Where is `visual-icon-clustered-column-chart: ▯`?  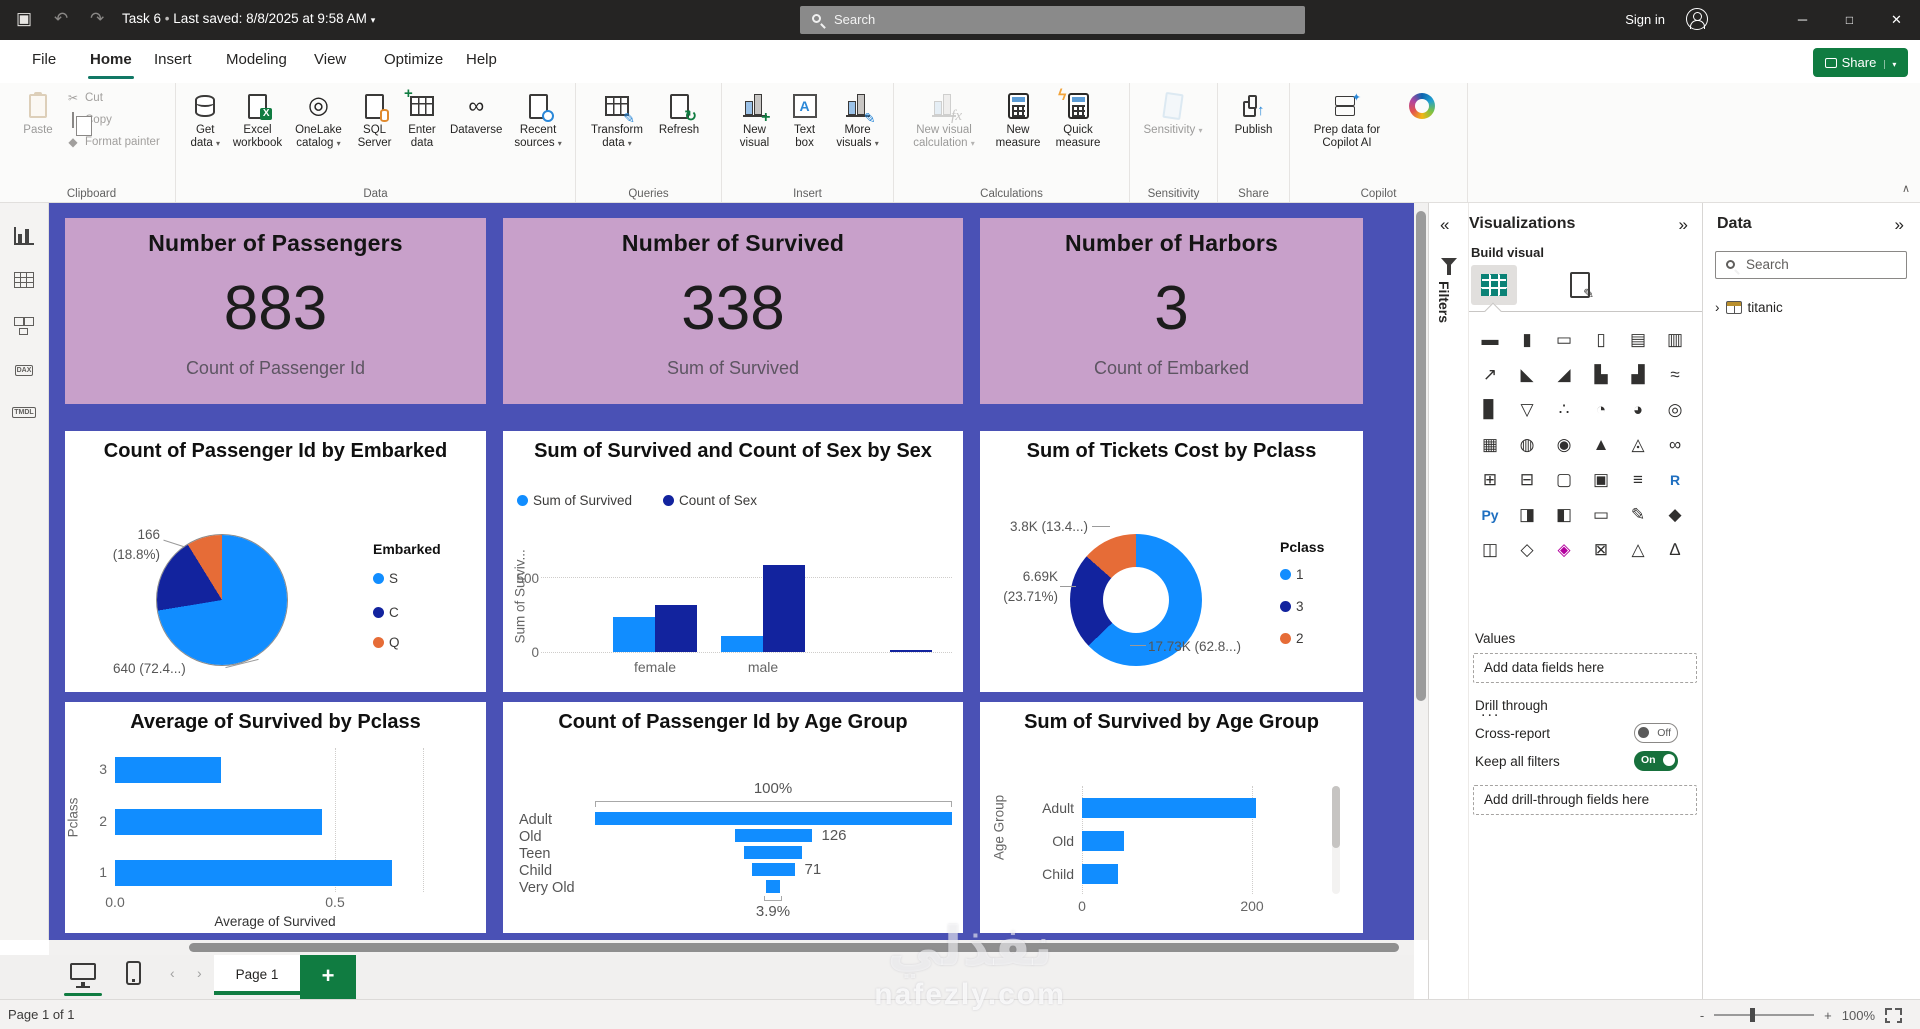
visual-icon-clustered-column-chart: ▯ is located at coordinates (1601, 340).